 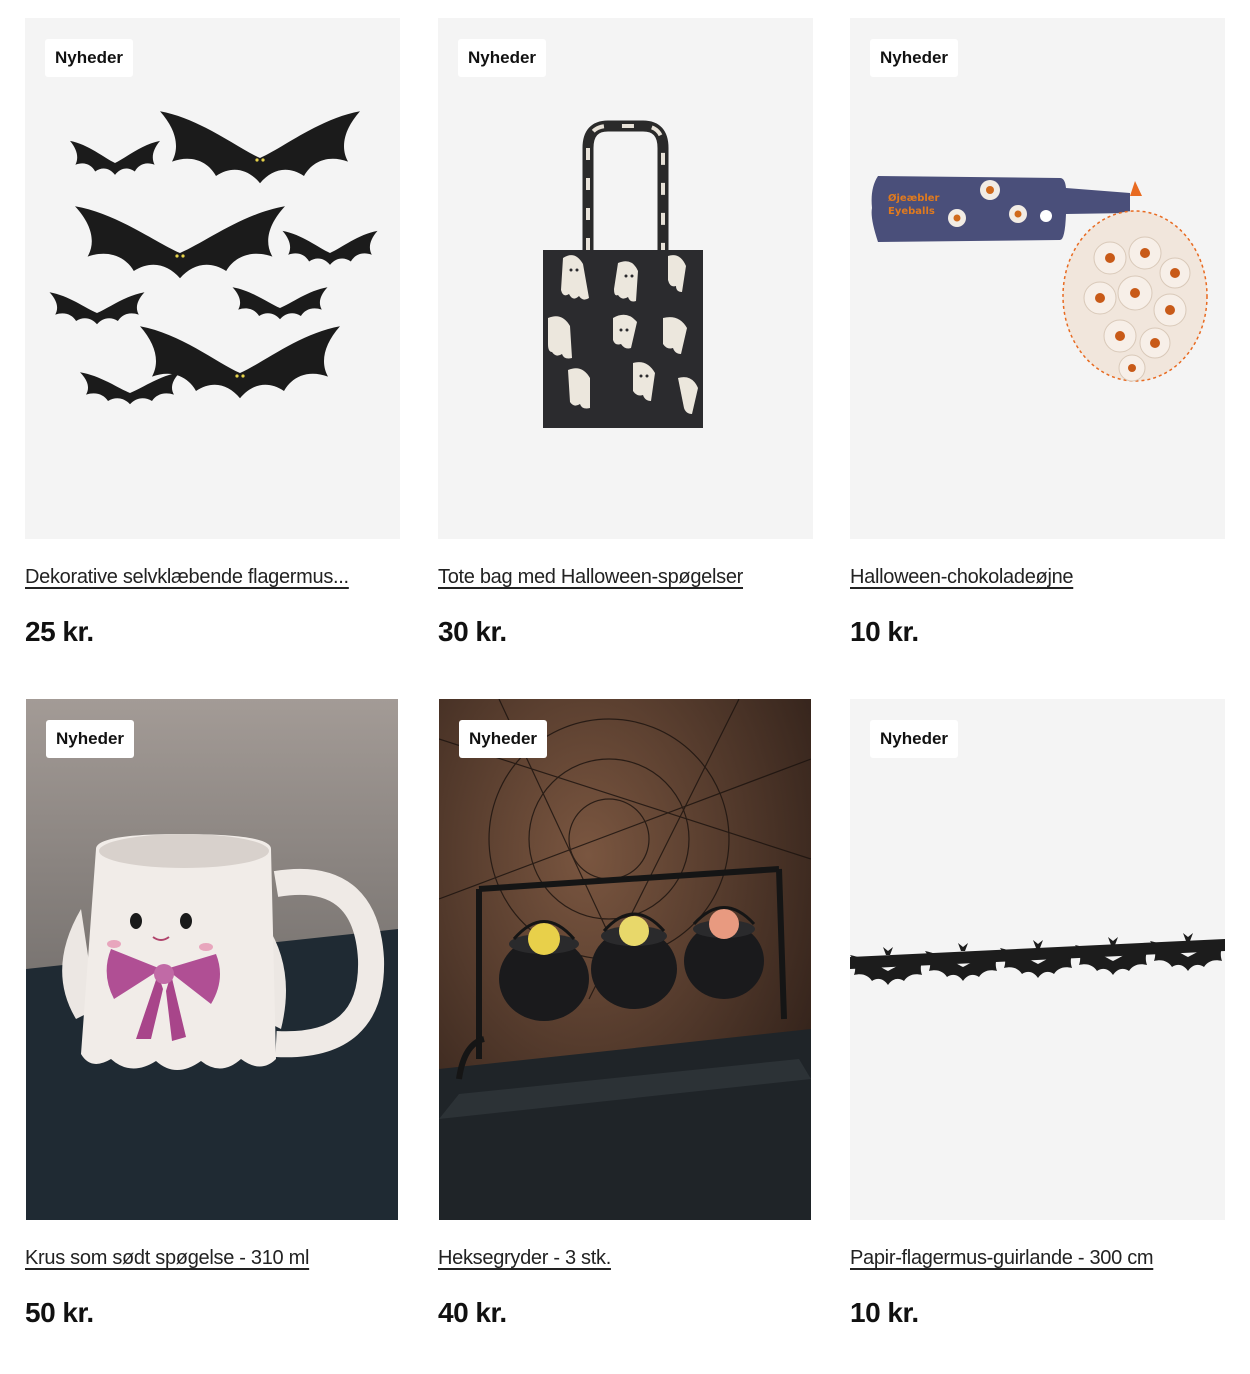 I want to click on chocolate-eyes-image: Øjeæbler Eyeballs, so click(x=1039, y=279).